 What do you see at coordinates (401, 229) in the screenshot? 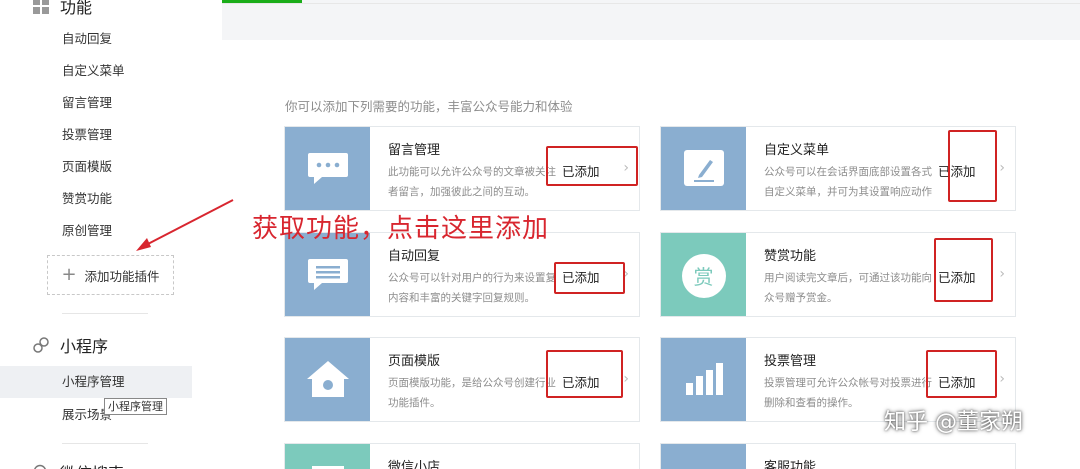
I see `annotation-text: 获取功能，点击这里添加` at bounding box center [401, 229].